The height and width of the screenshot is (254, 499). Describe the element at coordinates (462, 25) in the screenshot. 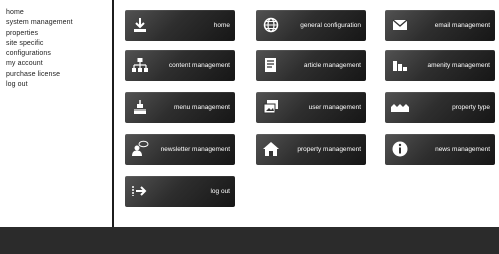

I see `email-management-label: email management` at that location.